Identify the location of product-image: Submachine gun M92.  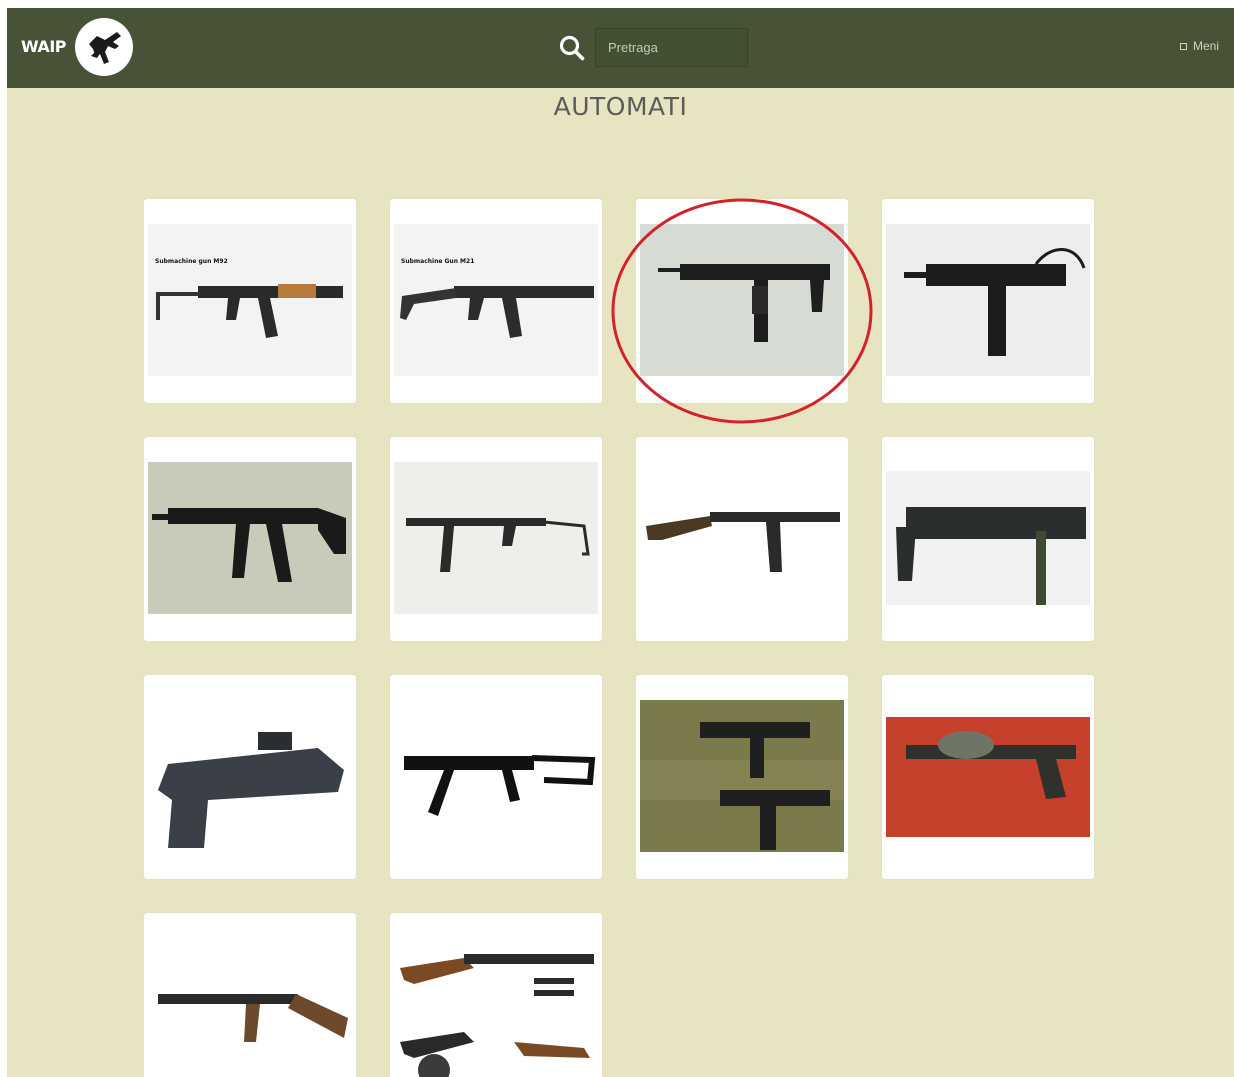
(250, 300).